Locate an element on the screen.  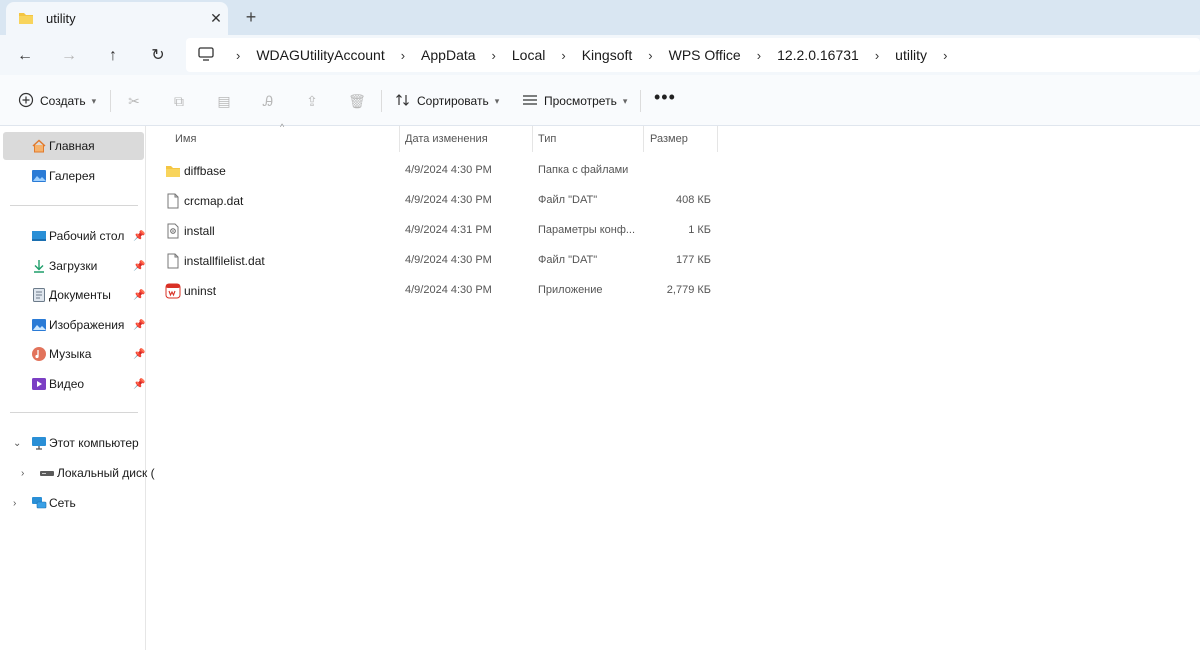
sidebar-item-label: Изображения is located at coordinates (87, 325).